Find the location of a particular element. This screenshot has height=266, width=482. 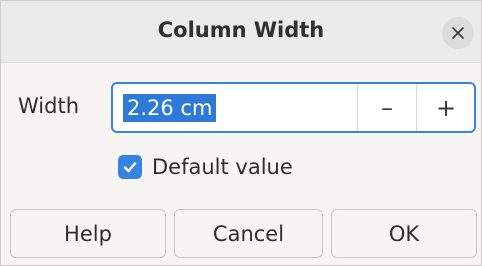

close-button is located at coordinates (458, 33).